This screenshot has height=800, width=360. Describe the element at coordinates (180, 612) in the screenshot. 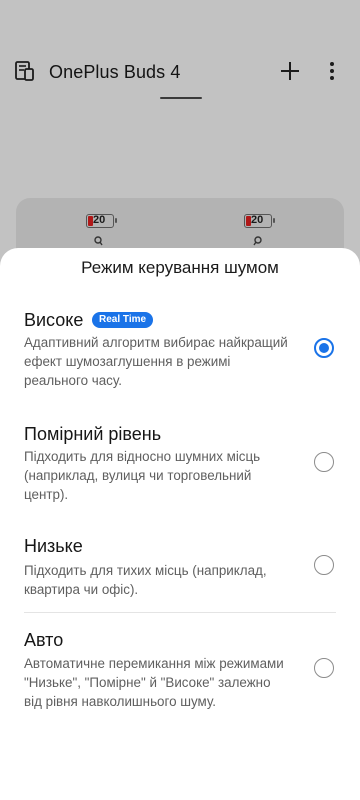

I see `divider` at that location.